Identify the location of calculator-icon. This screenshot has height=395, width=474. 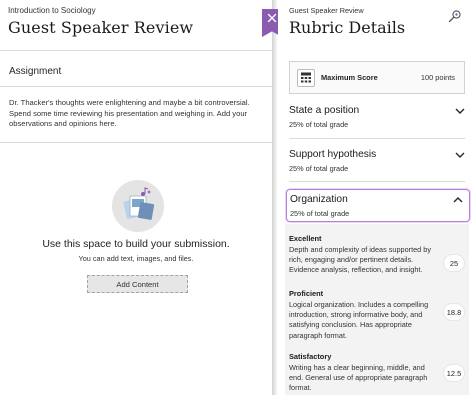
(306, 78).